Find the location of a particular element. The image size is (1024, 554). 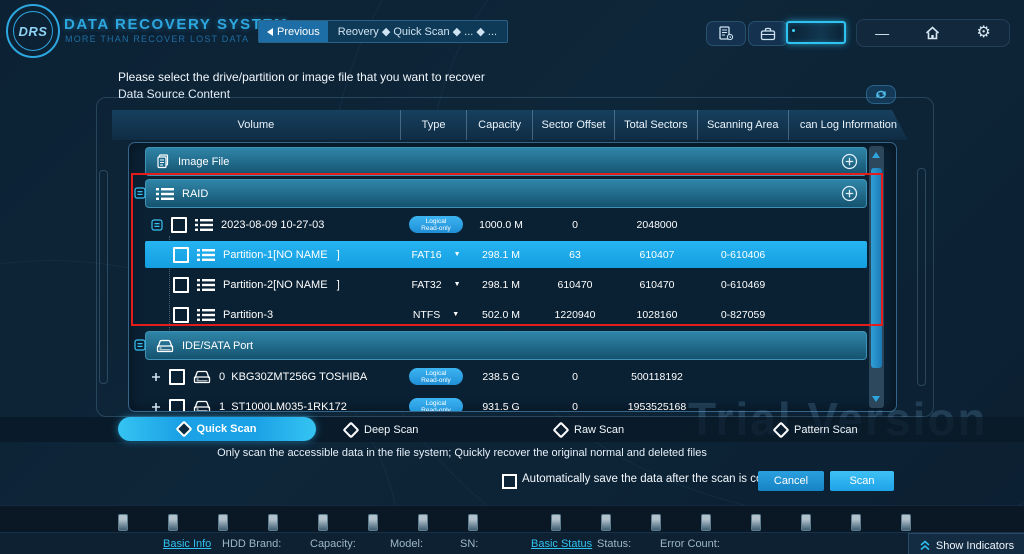

refresh-button is located at coordinates (881, 94).